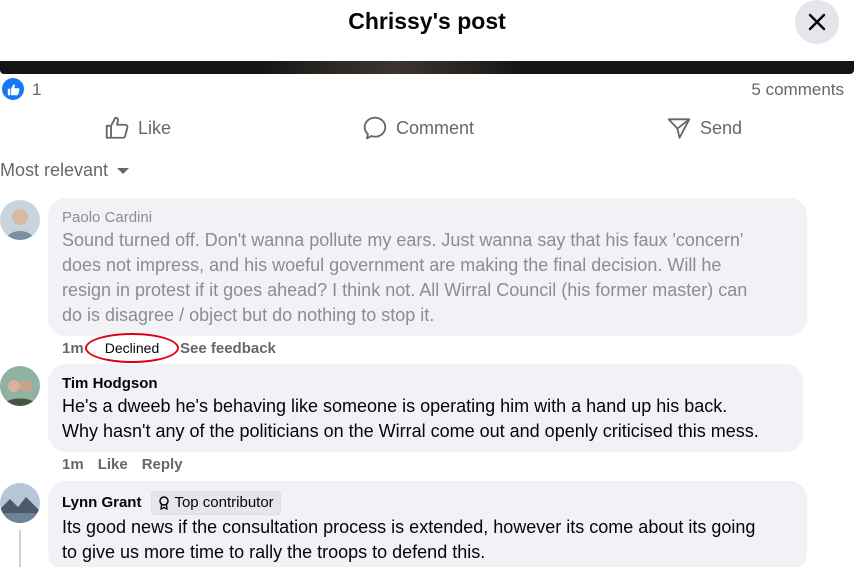 The width and height of the screenshot is (854, 567). What do you see at coordinates (129, 464) in the screenshot?
I see `comment-meta: 1m Like Reply` at bounding box center [129, 464].